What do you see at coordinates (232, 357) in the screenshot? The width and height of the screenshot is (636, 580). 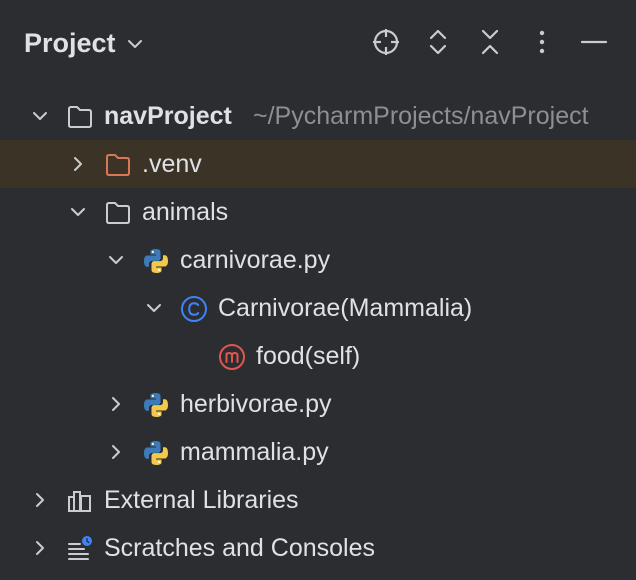 I see `method-icon` at bounding box center [232, 357].